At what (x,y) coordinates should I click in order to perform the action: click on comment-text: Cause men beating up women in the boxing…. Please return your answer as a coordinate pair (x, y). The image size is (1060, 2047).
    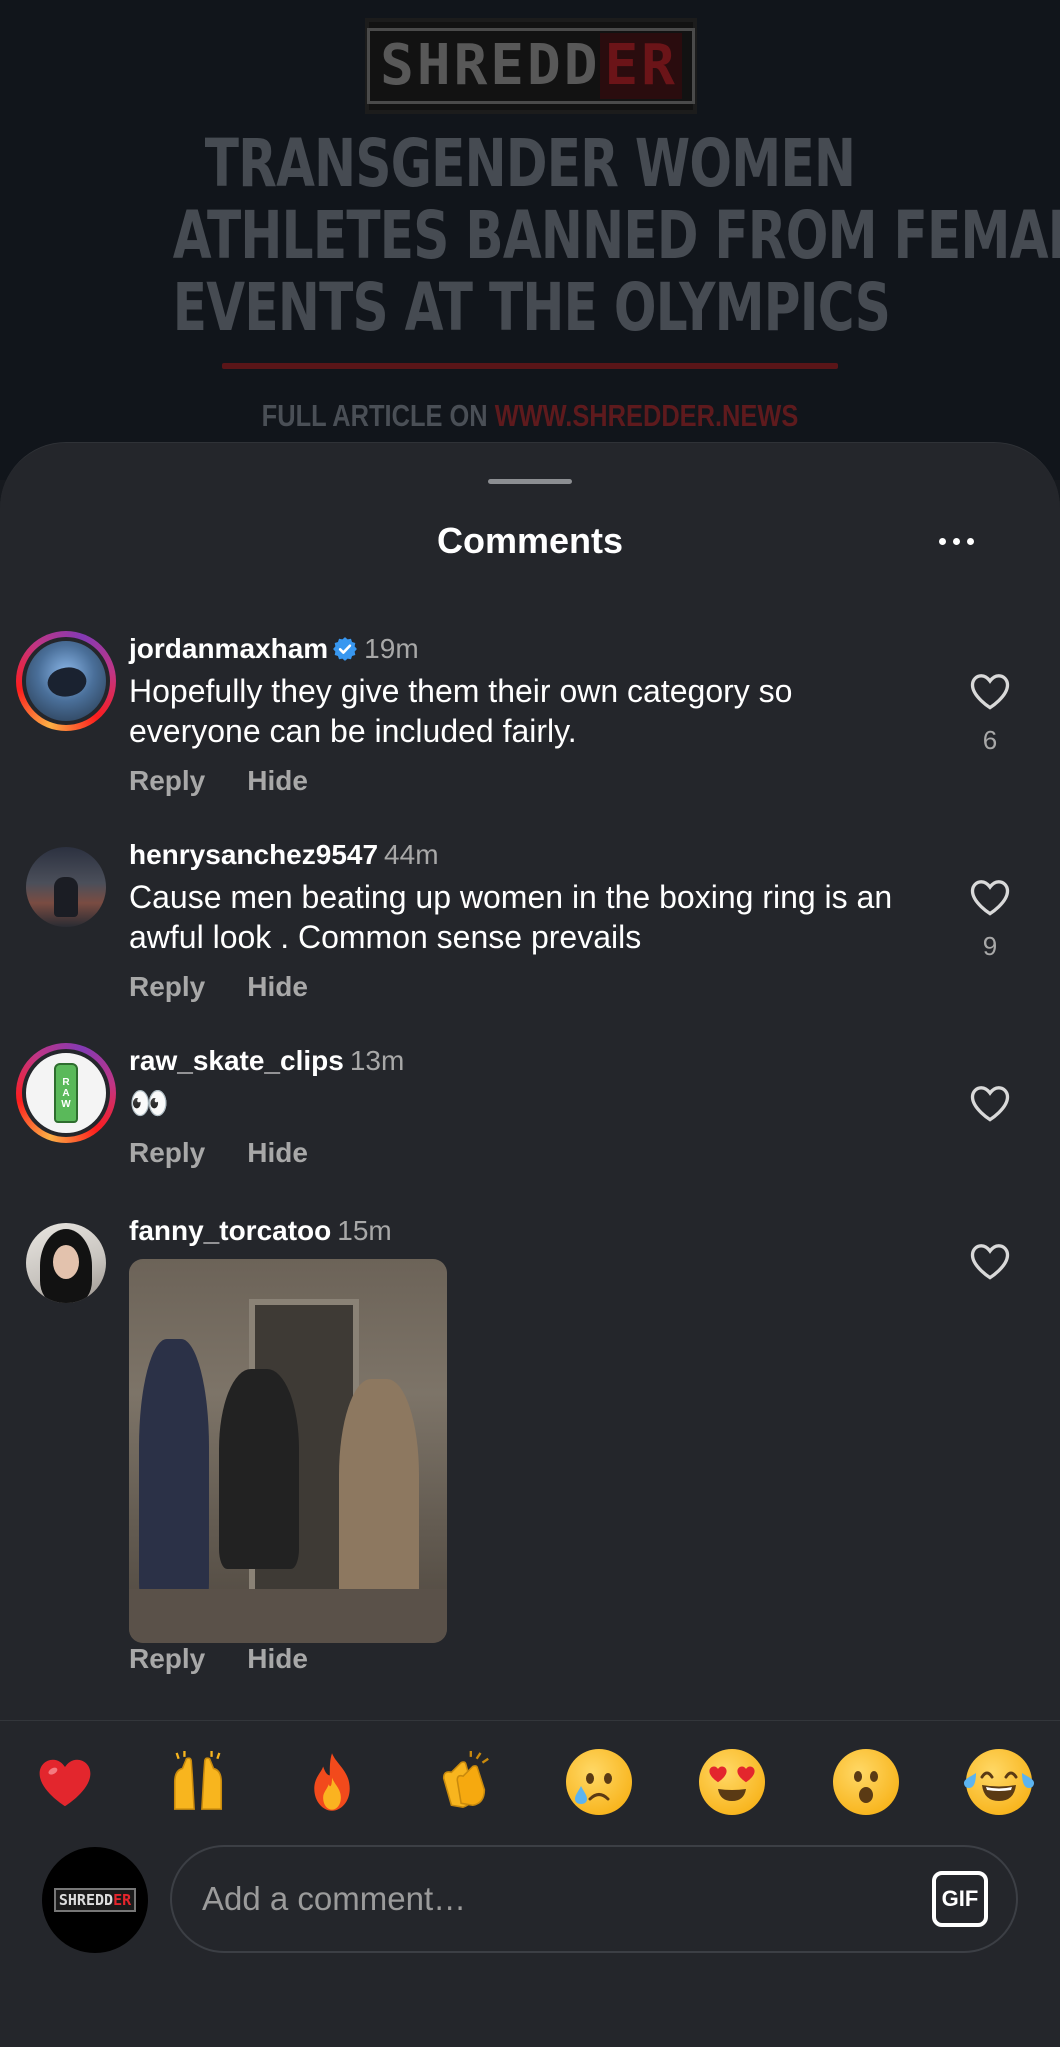
    Looking at the image, I should click on (511, 917).